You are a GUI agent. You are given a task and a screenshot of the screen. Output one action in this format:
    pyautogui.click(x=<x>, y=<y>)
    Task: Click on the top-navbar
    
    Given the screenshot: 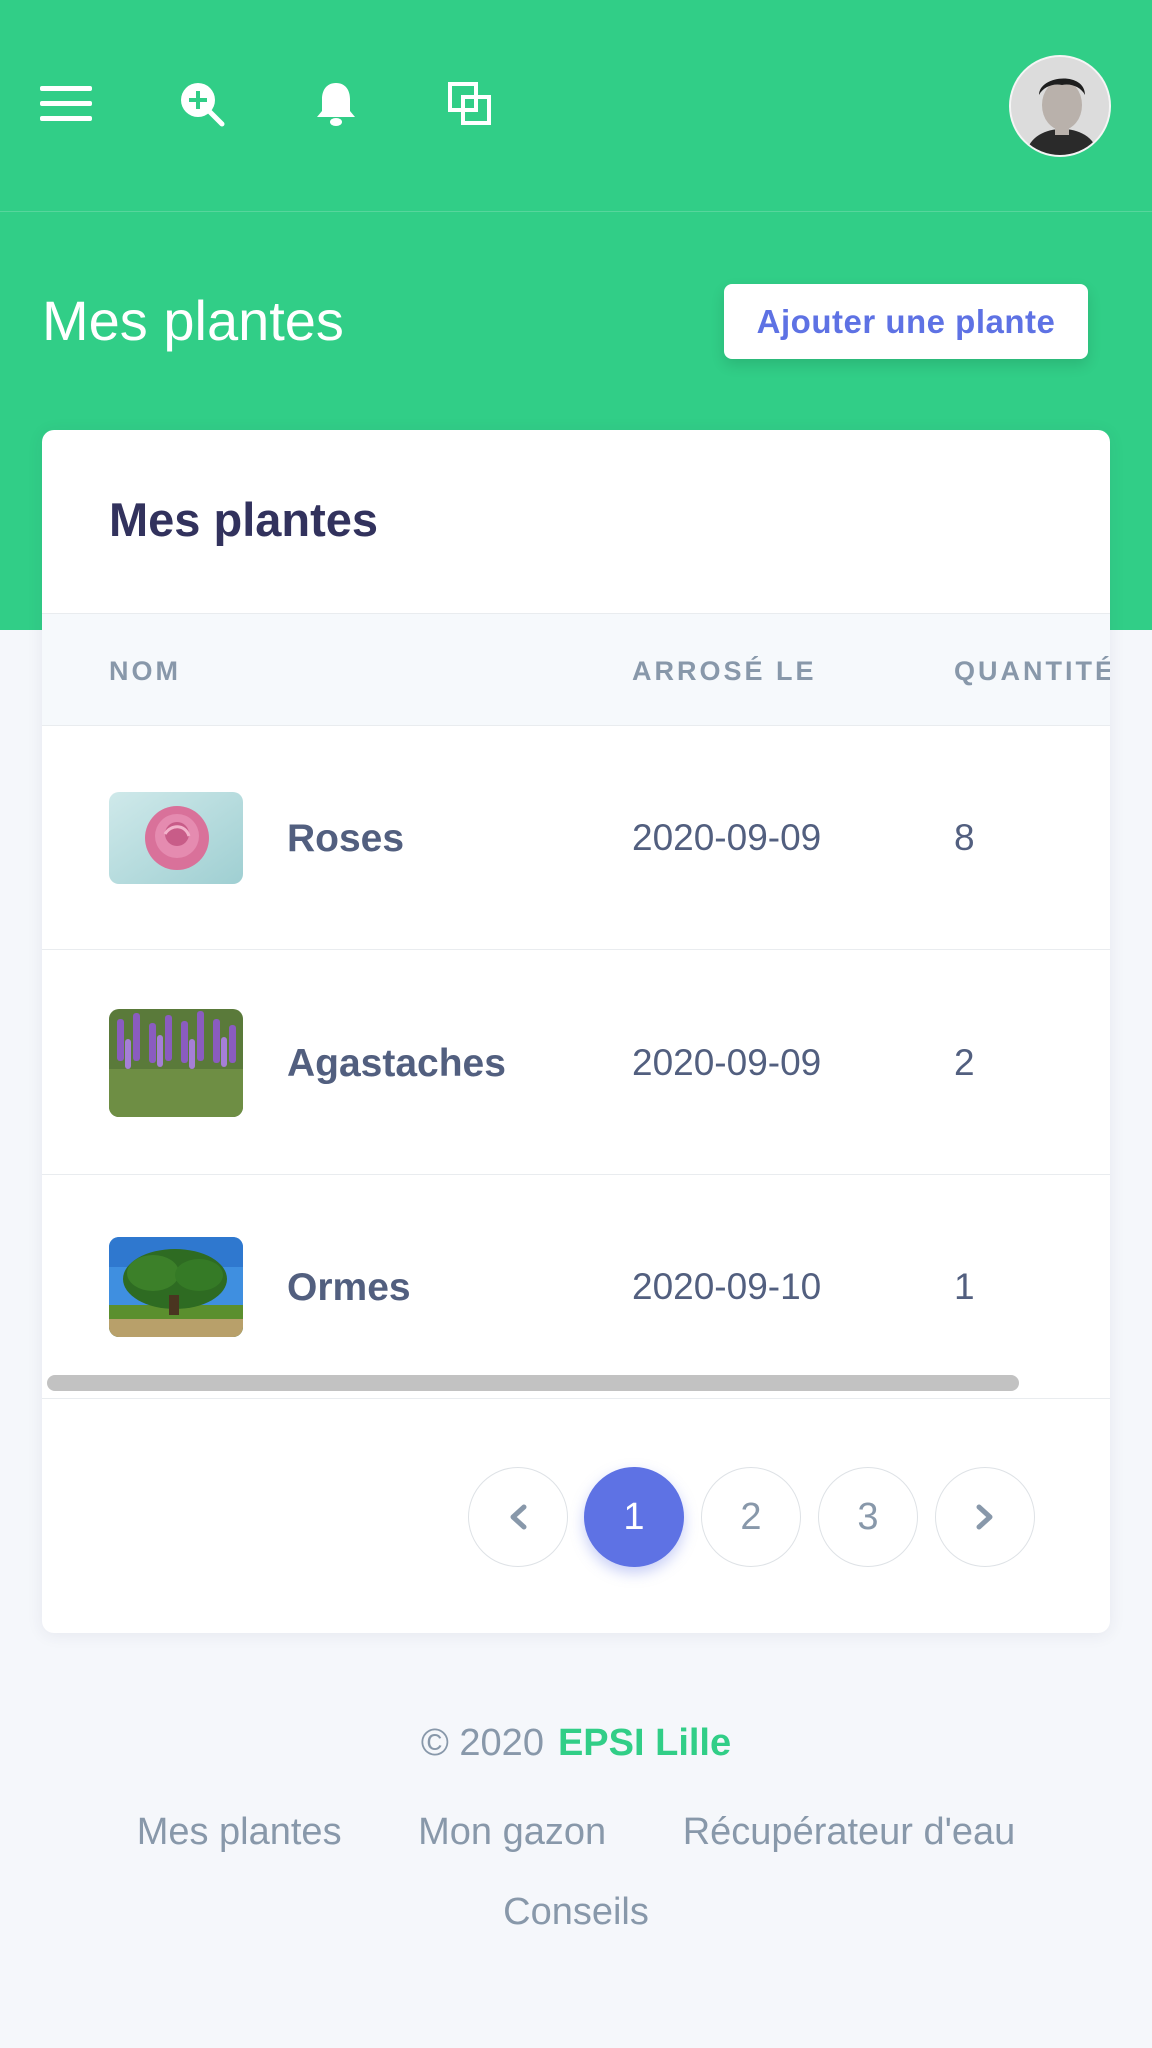 What is the action you would take?
    pyautogui.click(x=576, y=106)
    